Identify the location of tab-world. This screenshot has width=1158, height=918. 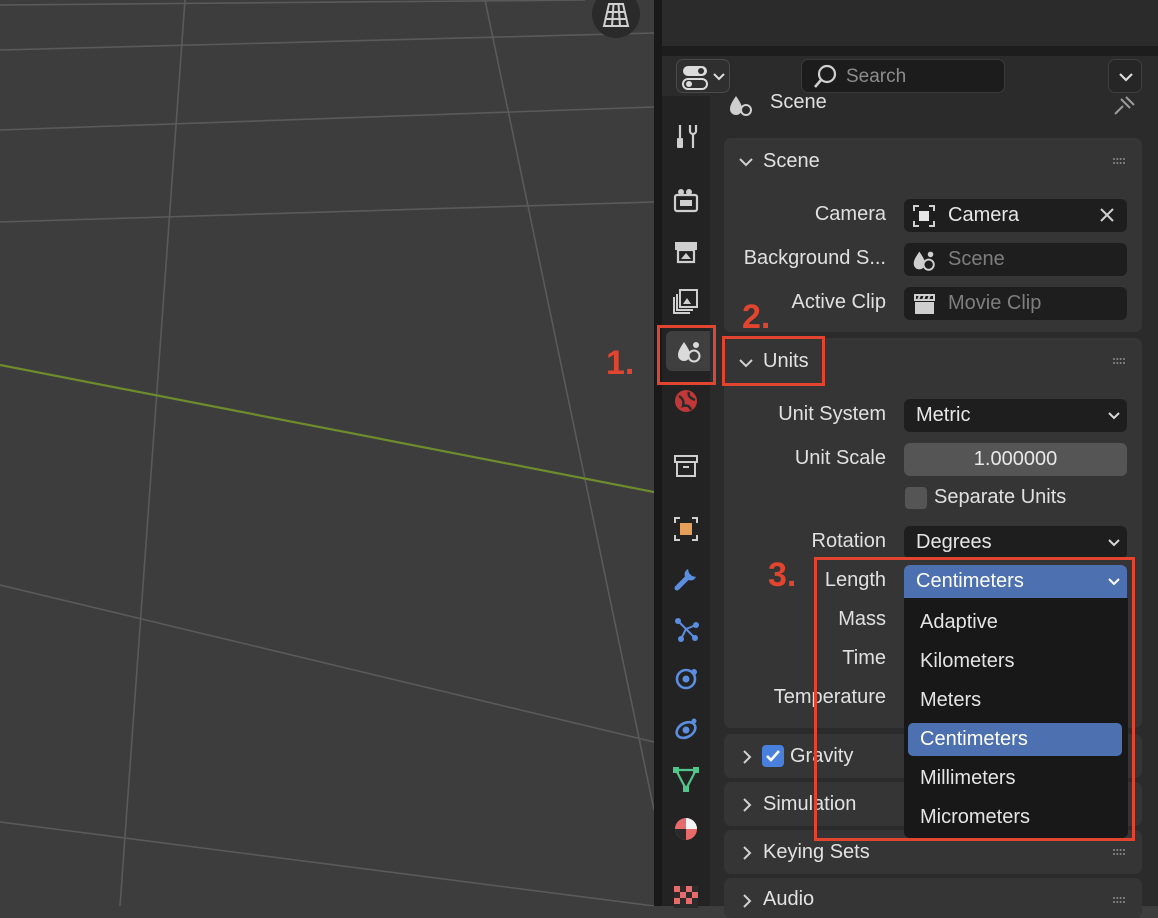
(686, 401).